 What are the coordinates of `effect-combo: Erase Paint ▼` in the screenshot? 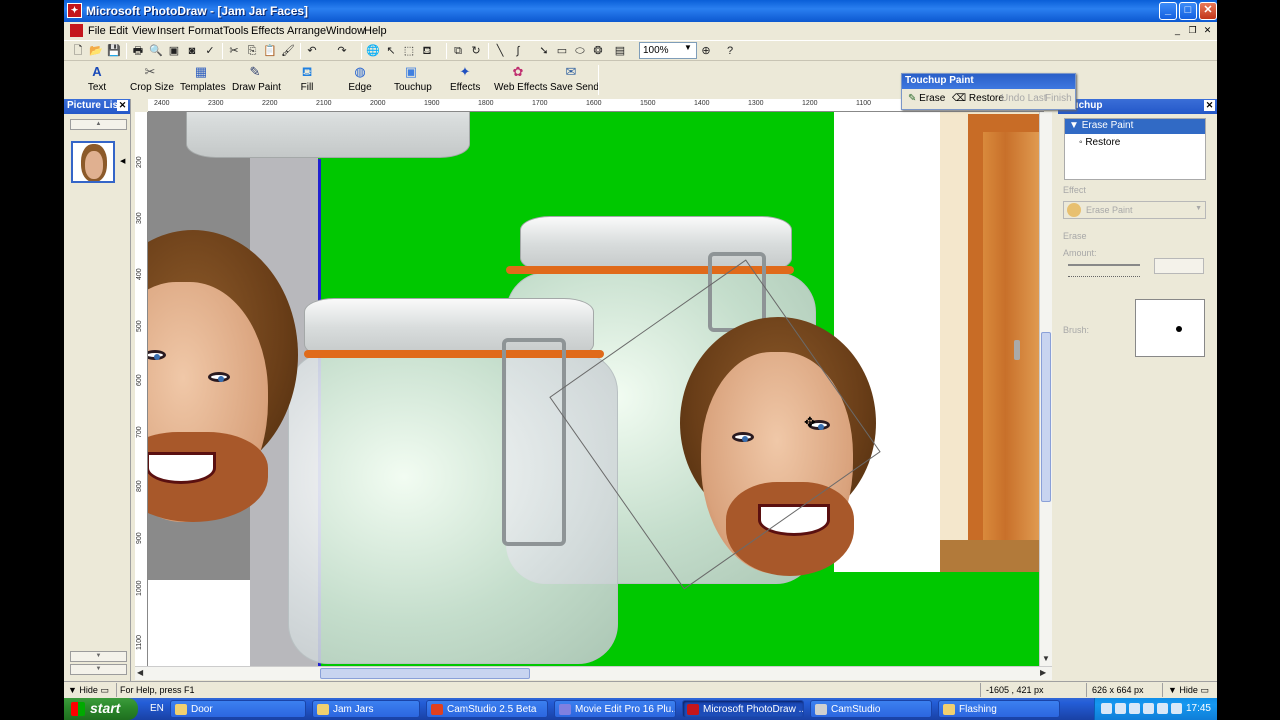 It's located at (1134, 210).